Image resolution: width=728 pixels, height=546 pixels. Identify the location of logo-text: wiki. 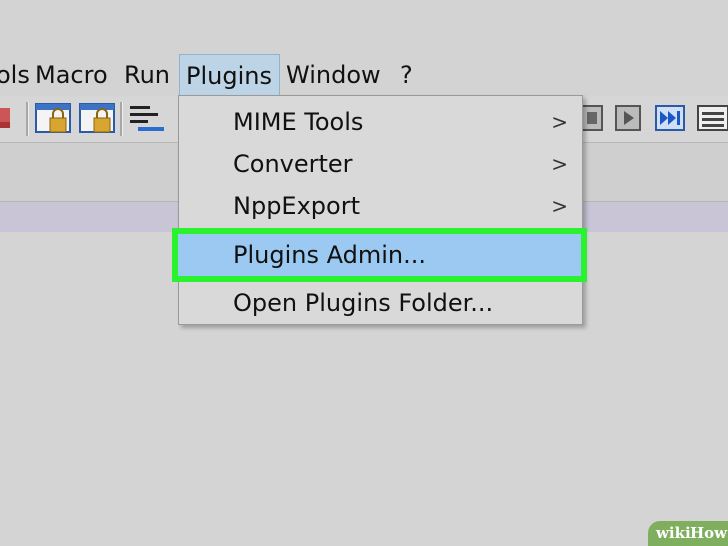
(673, 533).